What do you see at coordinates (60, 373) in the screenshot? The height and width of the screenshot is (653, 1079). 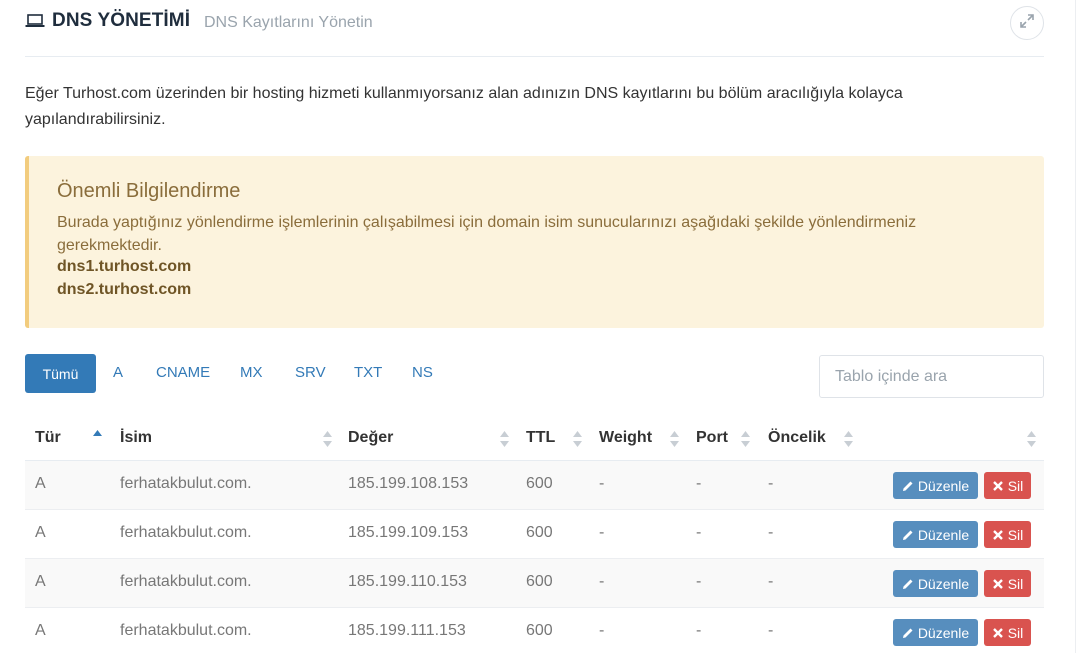 I see `filter-all-button: Tümü` at bounding box center [60, 373].